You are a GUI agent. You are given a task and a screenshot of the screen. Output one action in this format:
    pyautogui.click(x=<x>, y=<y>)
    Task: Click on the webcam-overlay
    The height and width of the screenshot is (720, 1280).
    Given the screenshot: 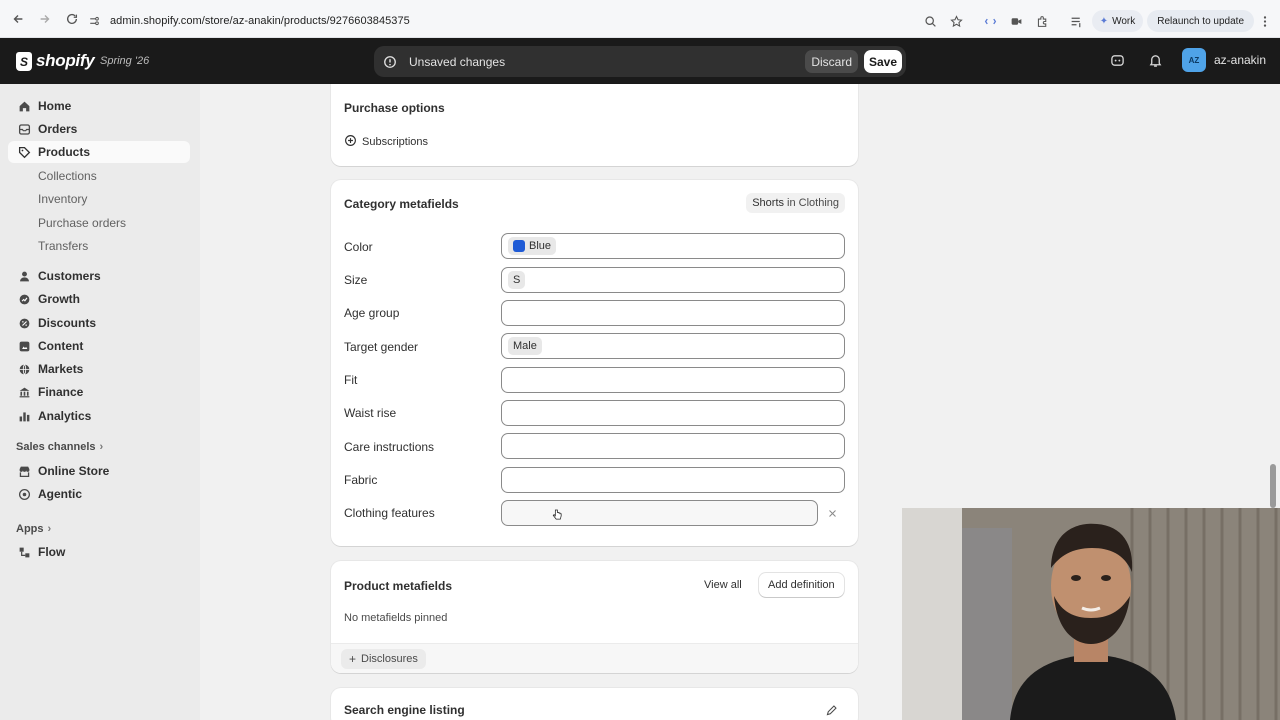 What is the action you would take?
    pyautogui.click(x=1091, y=614)
    